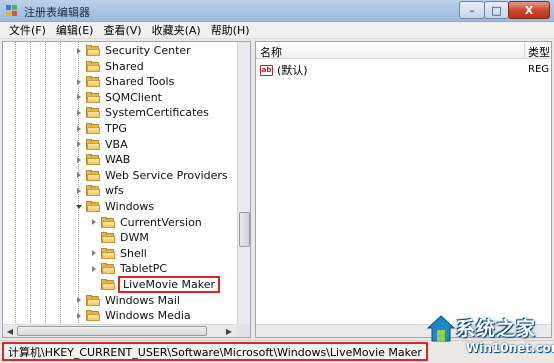 This screenshot has height=363, width=554. What do you see at coordinates (109, 66) in the screenshot?
I see `tree-item: Shared` at bounding box center [109, 66].